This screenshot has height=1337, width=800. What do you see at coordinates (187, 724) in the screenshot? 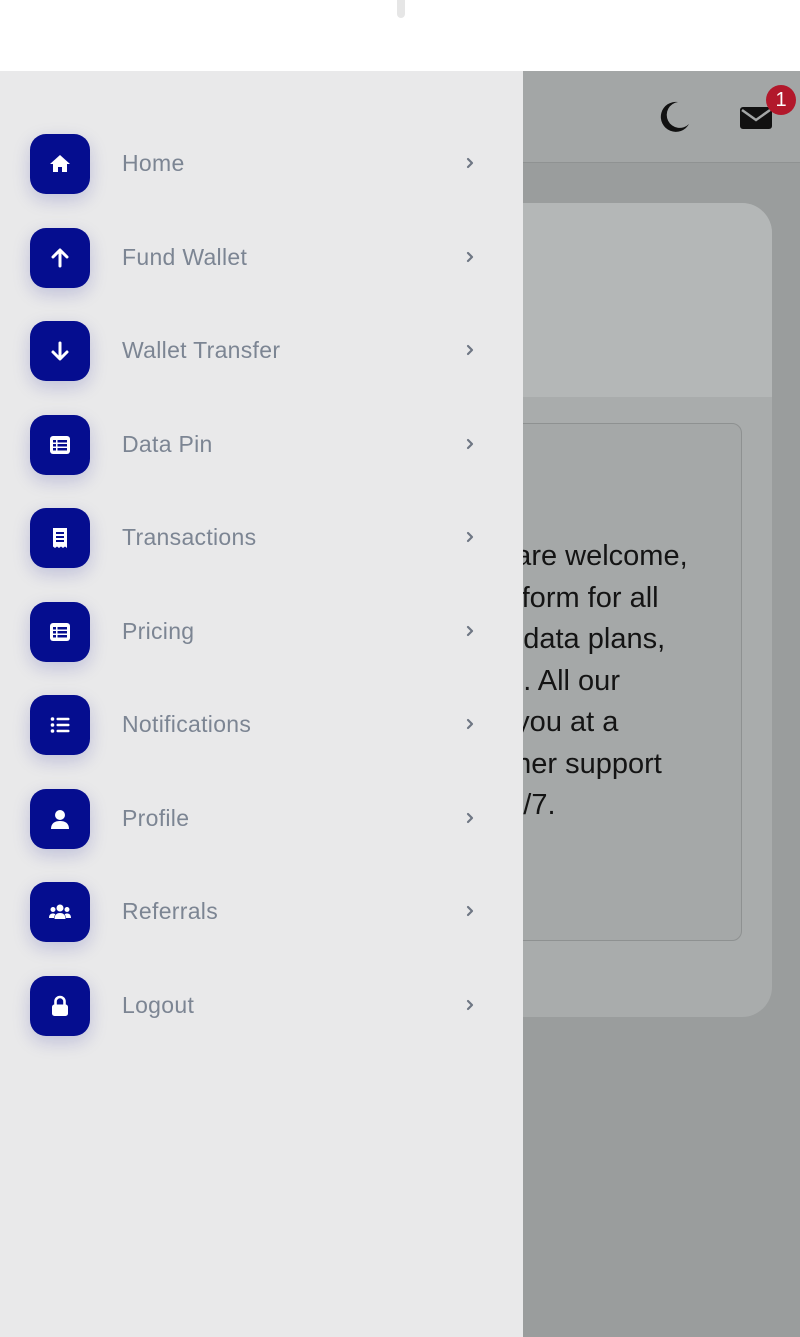
I see `menu-item-label: Notifications` at bounding box center [187, 724].